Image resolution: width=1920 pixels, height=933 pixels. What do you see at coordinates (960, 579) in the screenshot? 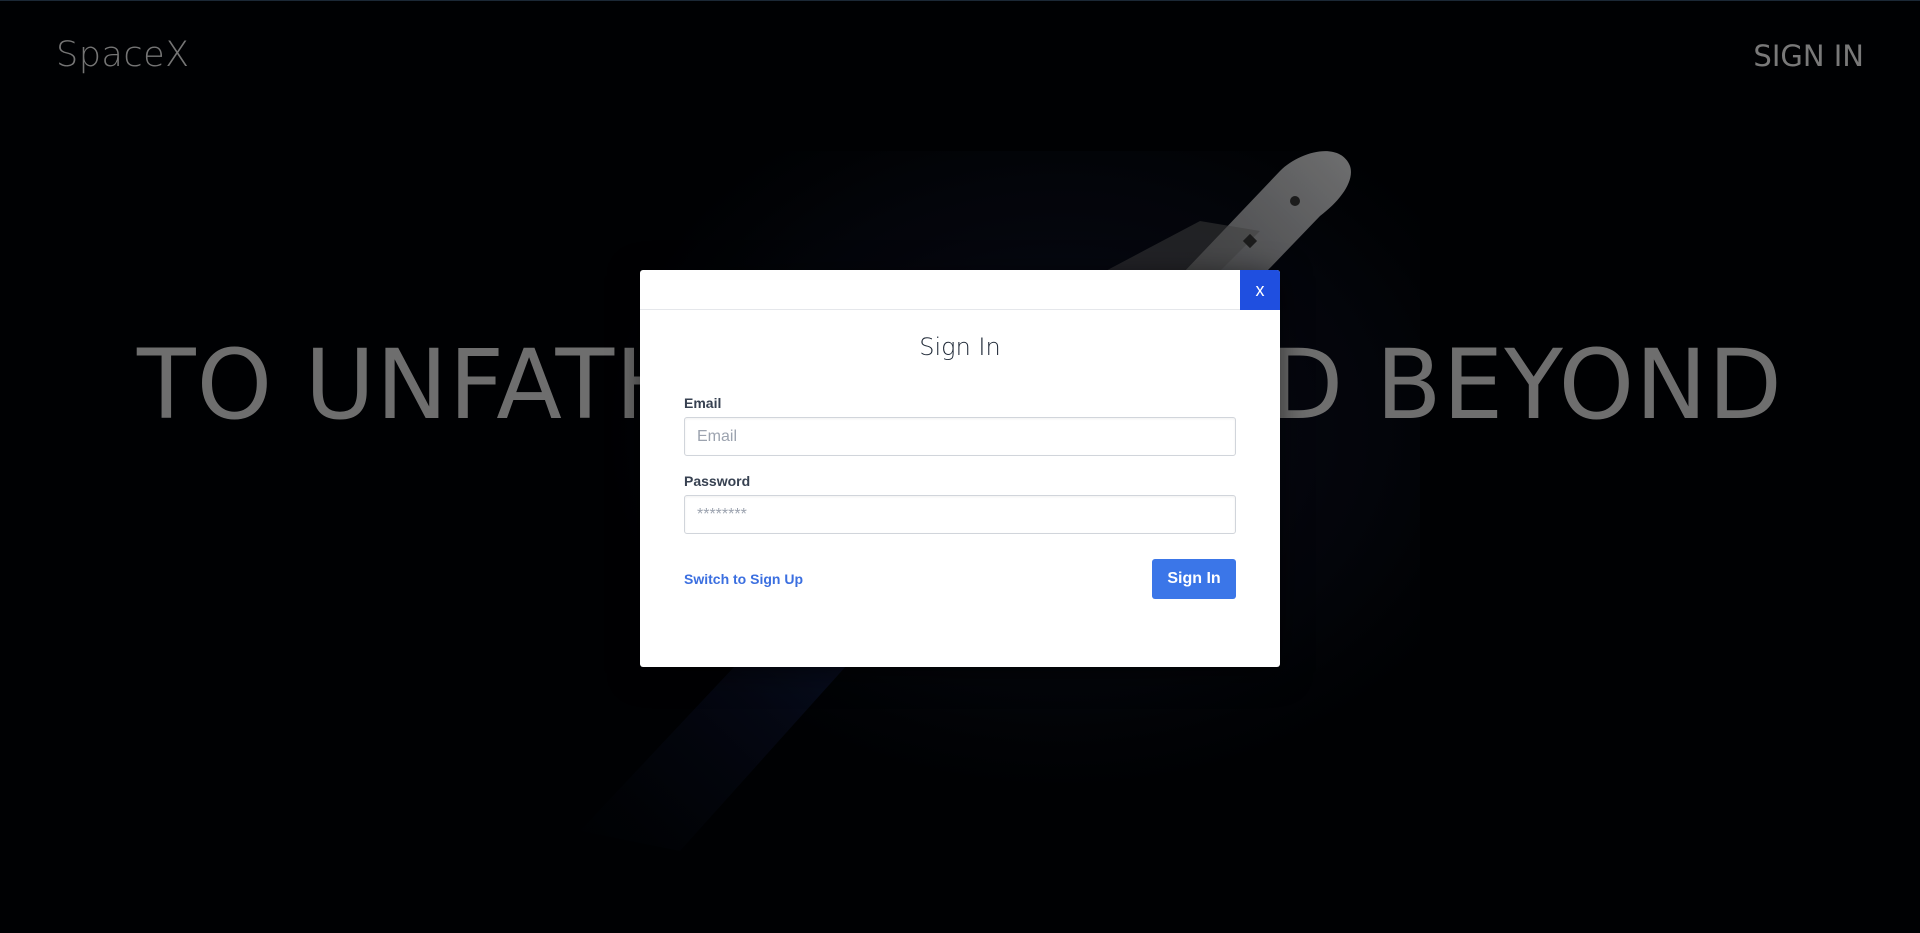
I see `form-actions: Switch to Sign Up Sign In` at bounding box center [960, 579].